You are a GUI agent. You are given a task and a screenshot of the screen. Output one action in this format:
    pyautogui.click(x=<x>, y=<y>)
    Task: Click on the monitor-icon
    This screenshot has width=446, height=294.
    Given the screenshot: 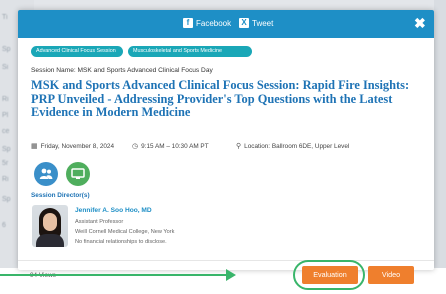 What is the action you would take?
    pyautogui.click(x=78, y=174)
    